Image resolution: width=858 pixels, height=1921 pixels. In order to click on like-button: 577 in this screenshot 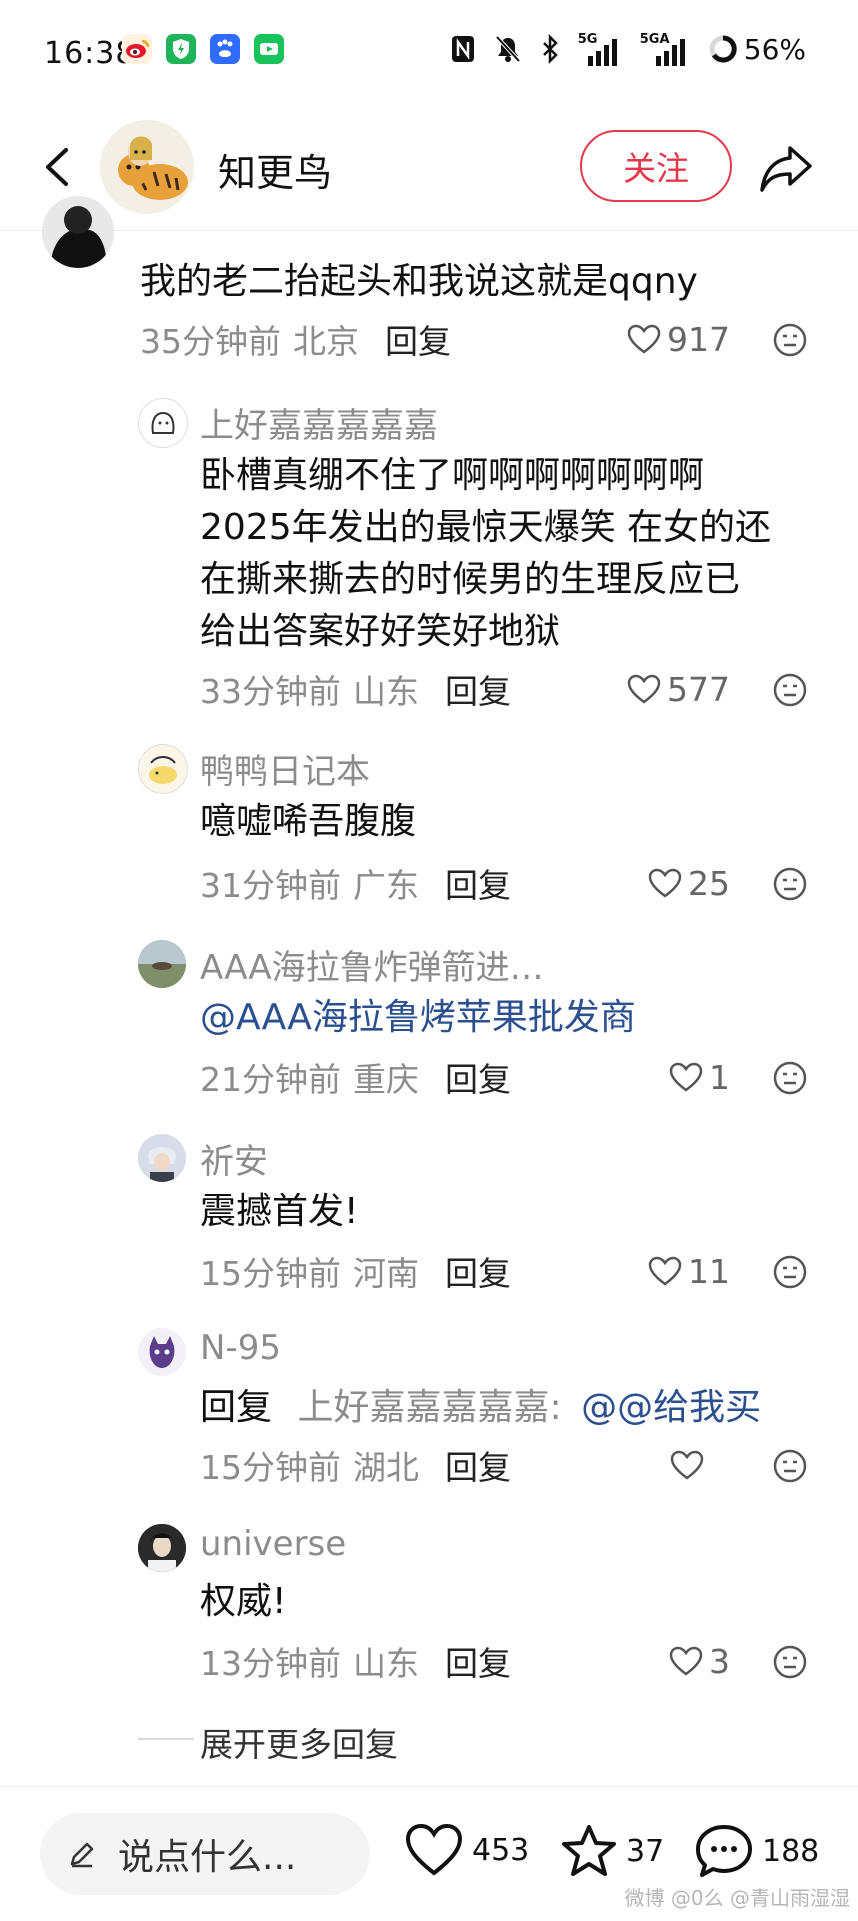, I will do `click(675, 689)`.